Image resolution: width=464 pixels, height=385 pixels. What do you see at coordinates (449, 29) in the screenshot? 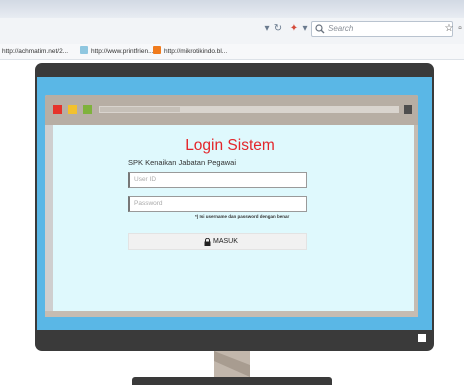
I see `bookmark-star-icon: ☆` at bounding box center [449, 29].